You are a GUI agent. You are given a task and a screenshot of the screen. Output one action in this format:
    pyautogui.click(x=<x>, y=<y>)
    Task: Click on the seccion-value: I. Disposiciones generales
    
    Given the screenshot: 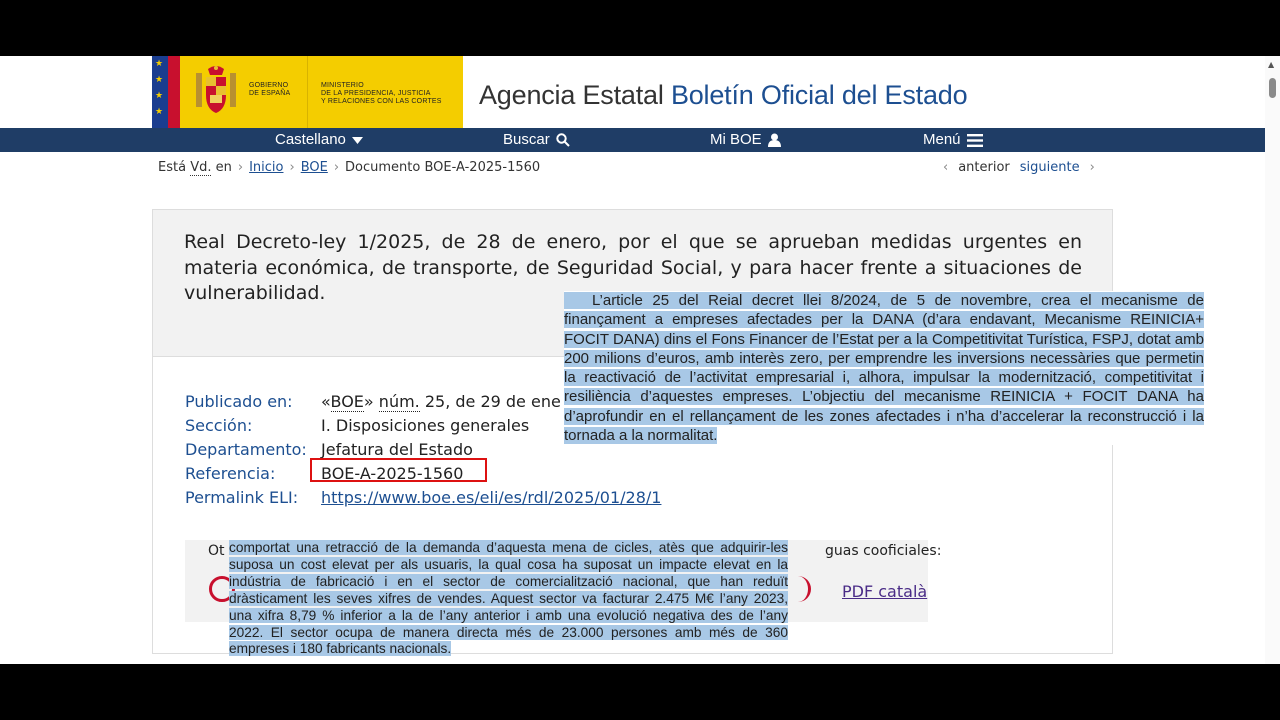 What is the action you would take?
    pyautogui.click(x=425, y=425)
    